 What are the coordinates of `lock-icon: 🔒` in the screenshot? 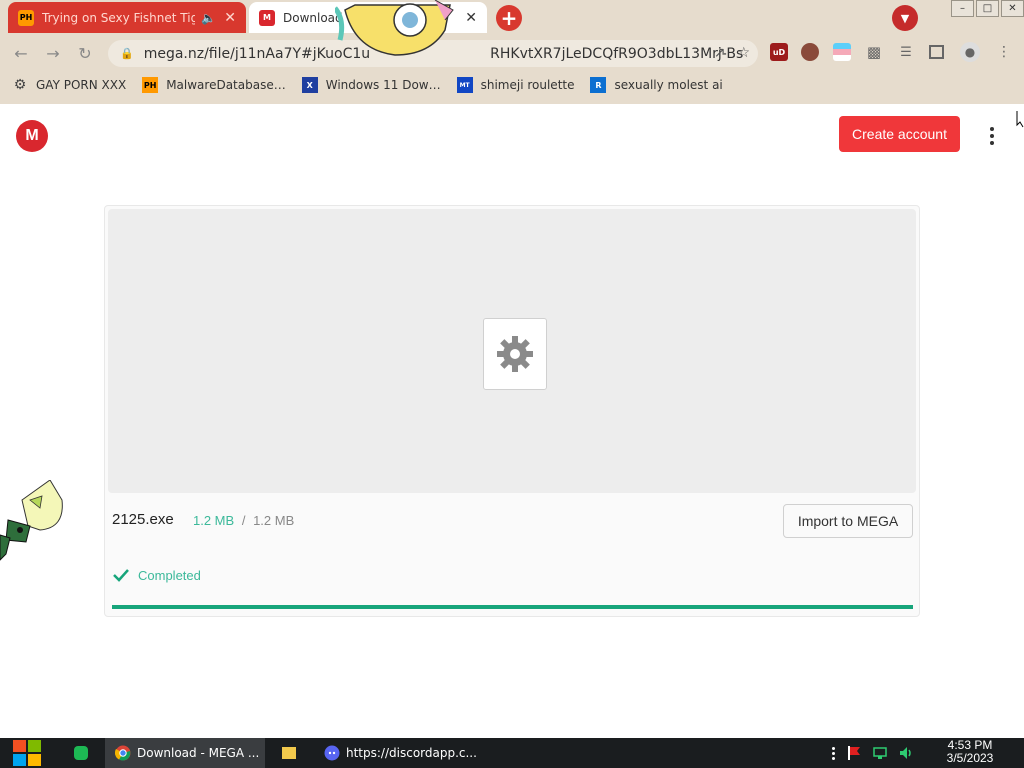 It's located at (127, 53).